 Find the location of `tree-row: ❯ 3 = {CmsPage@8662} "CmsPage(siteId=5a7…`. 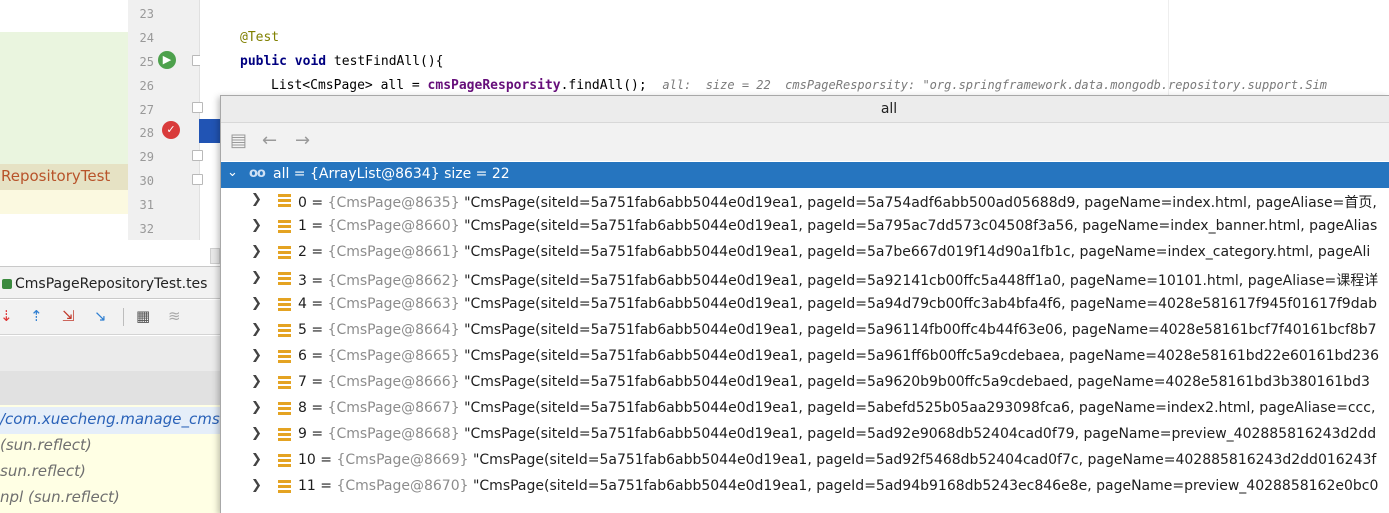

tree-row: ❯ 3 = {CmsPage@8662} "CmsPage(siteId=5a7… is located at coordinates (805, 279).